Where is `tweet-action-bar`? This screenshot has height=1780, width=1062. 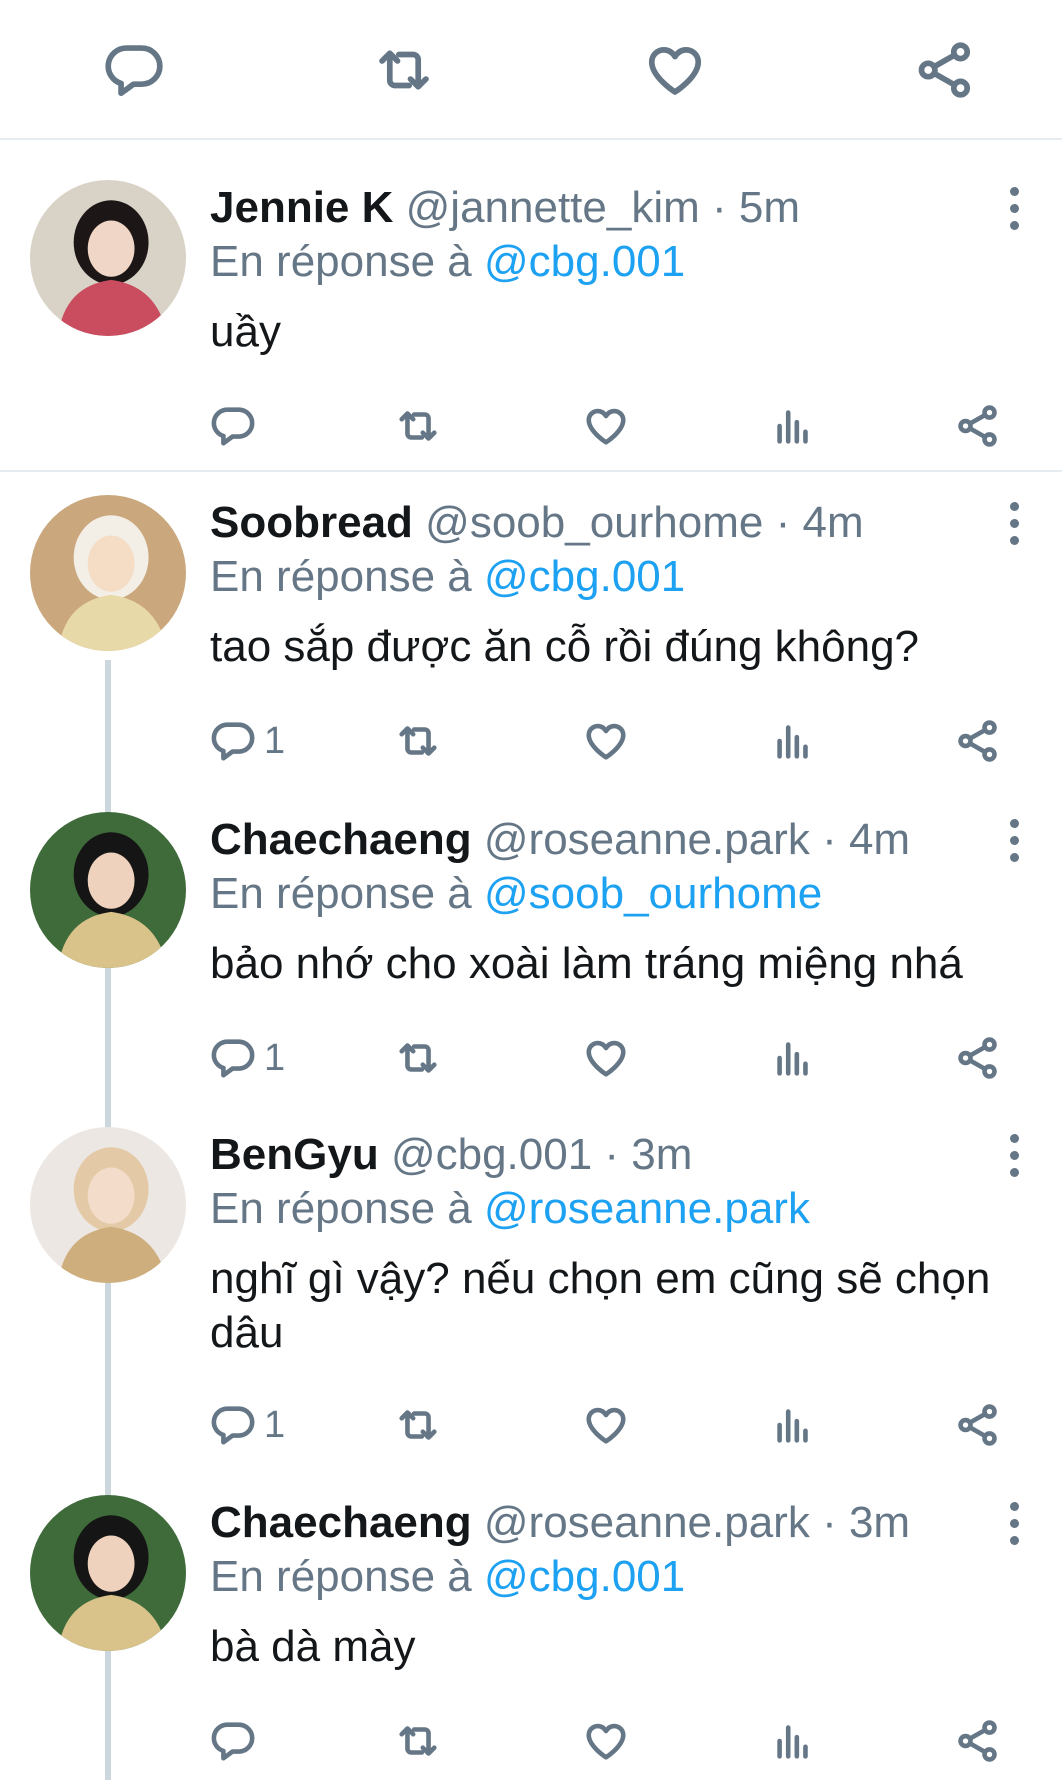 tweet-action-bar is located at coordinates (620, 1741).